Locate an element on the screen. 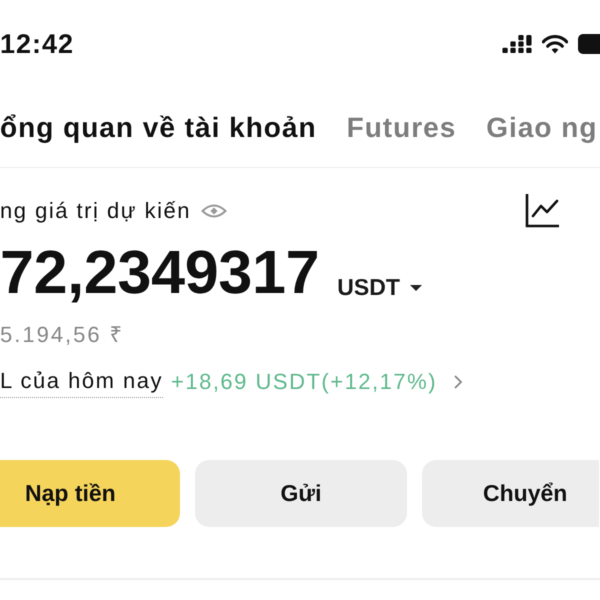 The height and width of the screenshot is (600, 600). chevron-right-icon is located at coordinates (459, 381).